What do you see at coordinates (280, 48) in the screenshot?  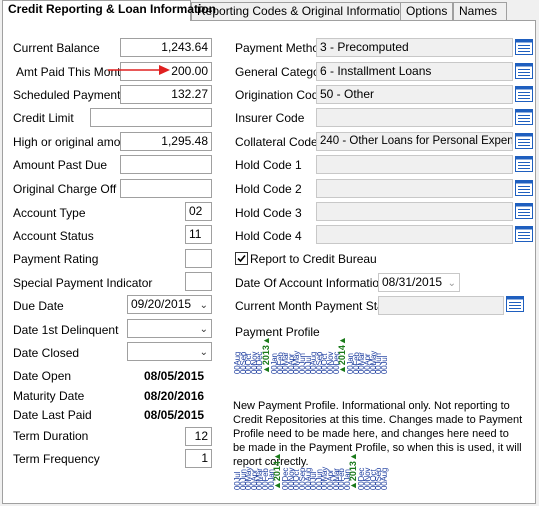 I see `payment-method-label: Payment Method` at bounding box center [280, 48].